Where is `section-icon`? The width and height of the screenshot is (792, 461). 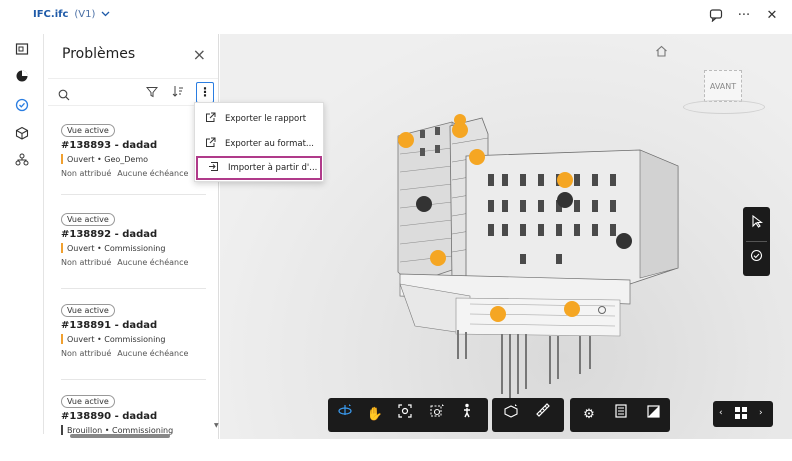 section-icon is located at coordinates (511, 415).